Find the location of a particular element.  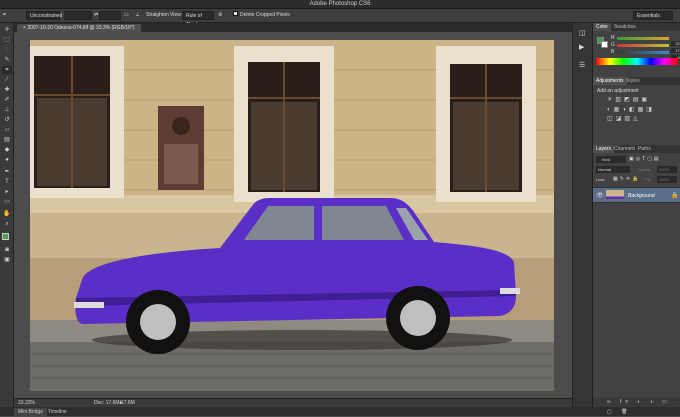

delete-cropped-checkbox: Delete Cropped Pixels is located at coordinates (261, 15).